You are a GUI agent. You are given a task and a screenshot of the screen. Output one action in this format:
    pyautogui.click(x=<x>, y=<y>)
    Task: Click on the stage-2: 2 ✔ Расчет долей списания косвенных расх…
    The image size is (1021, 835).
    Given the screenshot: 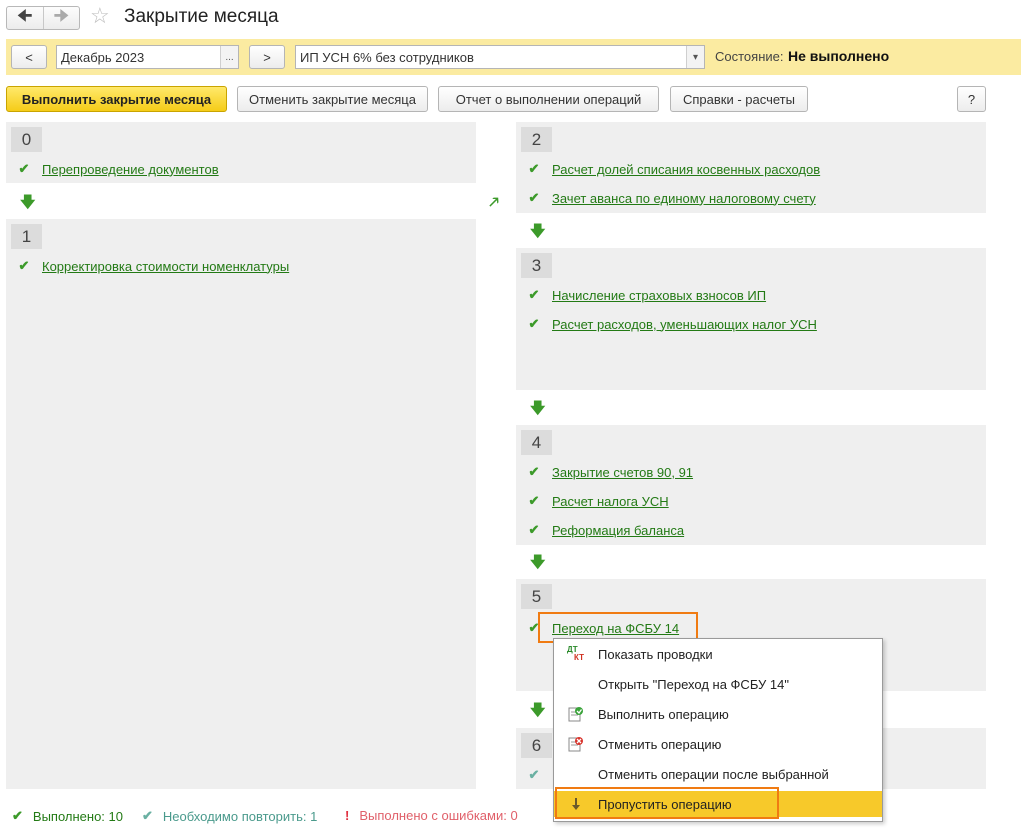 What is the action you would take?
    pyautogui.click(x=751, y=167)
    